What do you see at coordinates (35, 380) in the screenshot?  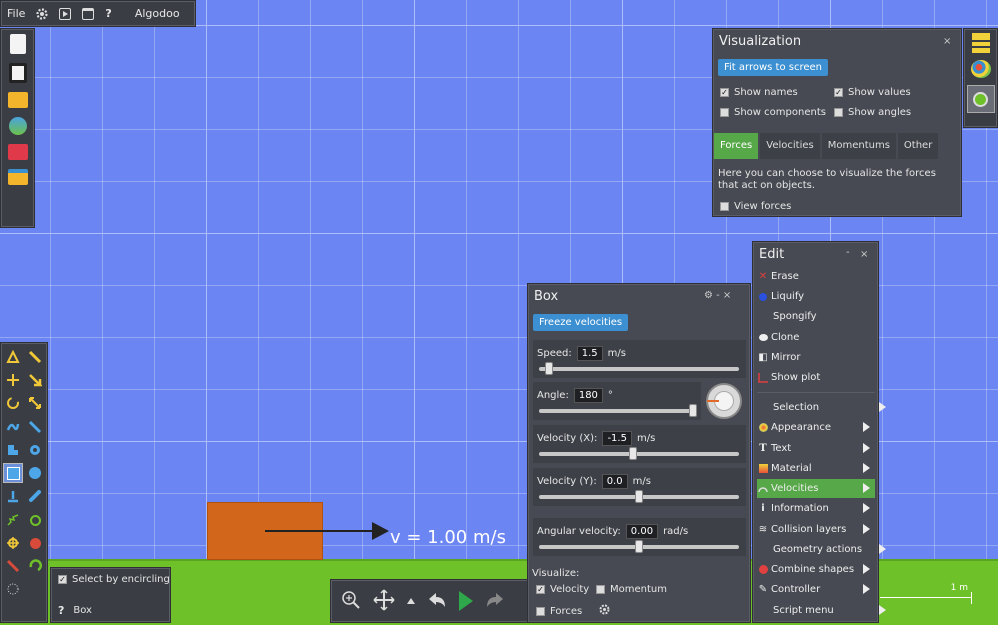 I see `drag-tool-icon` at bounding box center [35, 380].